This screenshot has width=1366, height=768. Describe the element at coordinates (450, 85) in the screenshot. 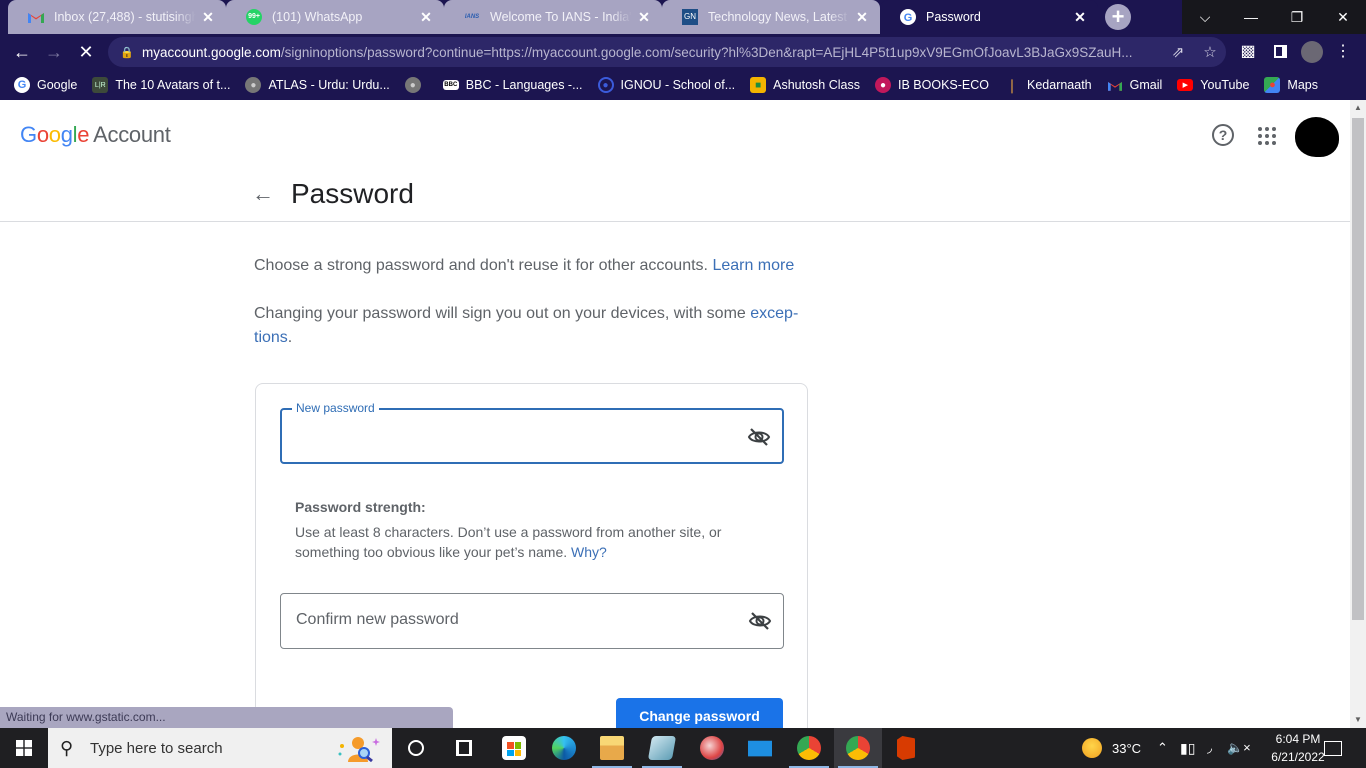

I see `bbc-icon: BBC` at that location.